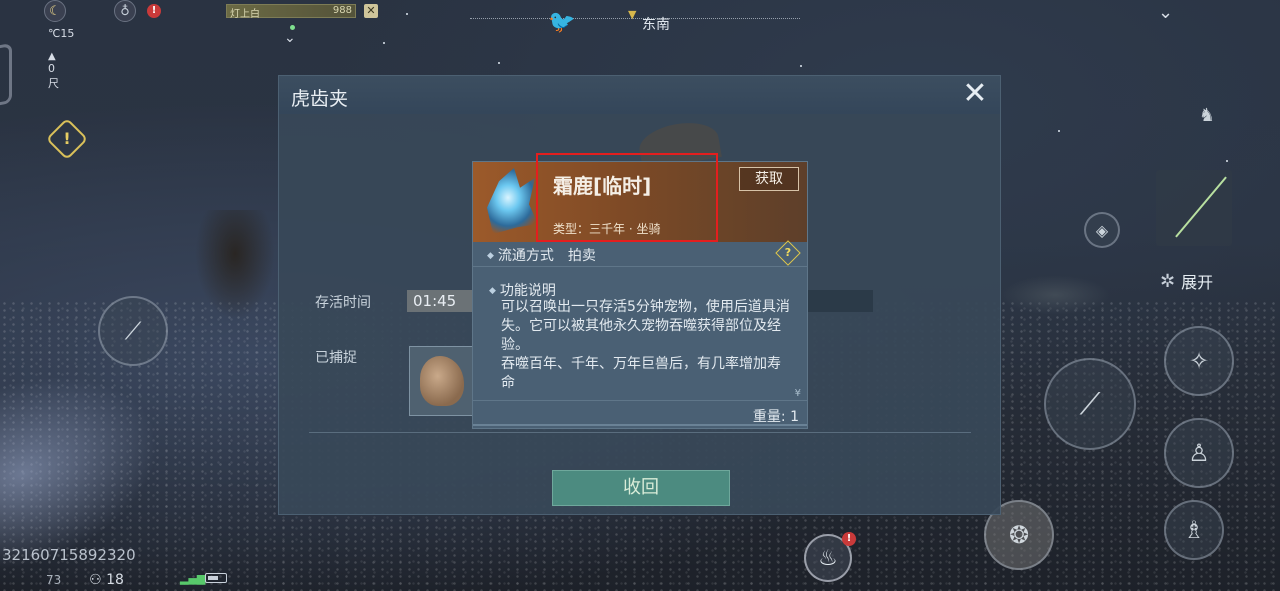 Image resolution: width=1280 pixels, height=591 pixels. I want to click on hex-frame, so click(6, 76).